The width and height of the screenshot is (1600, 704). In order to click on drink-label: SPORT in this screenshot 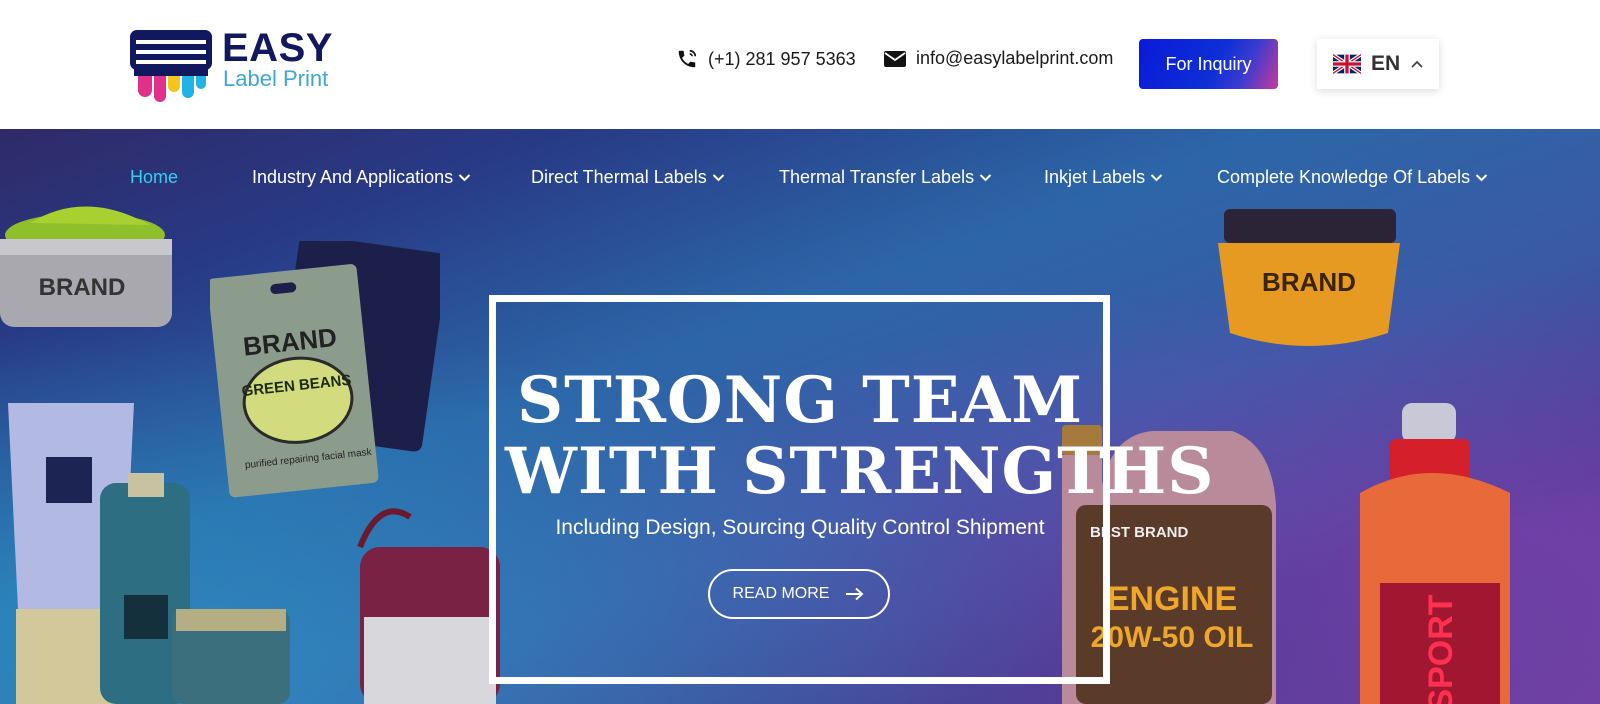, I will do `click(1441, 649)`.